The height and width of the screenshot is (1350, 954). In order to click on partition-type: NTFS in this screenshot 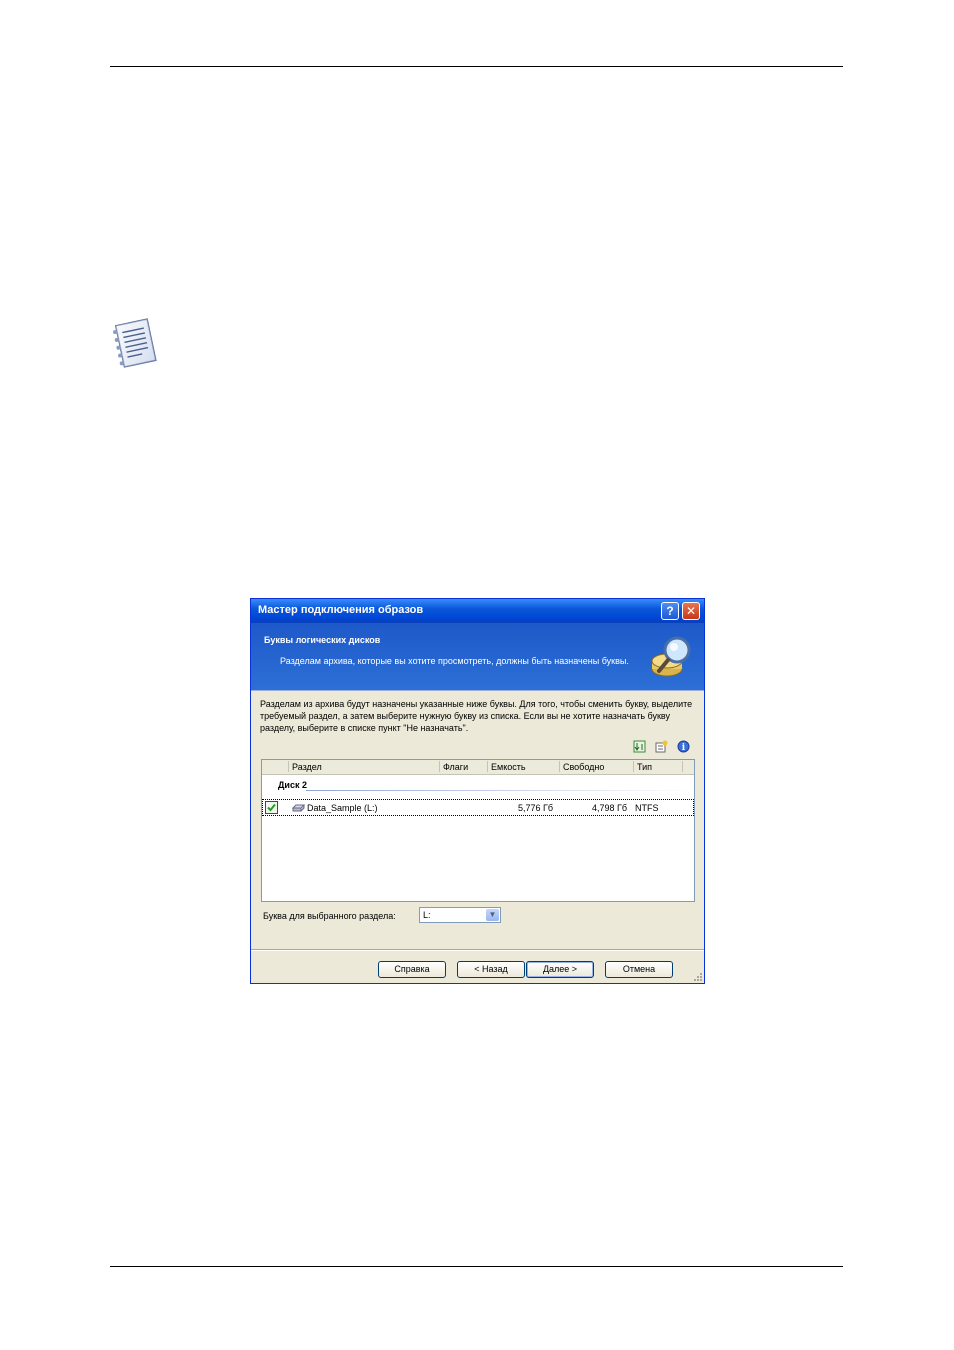, I will do `click(647, 808)`.